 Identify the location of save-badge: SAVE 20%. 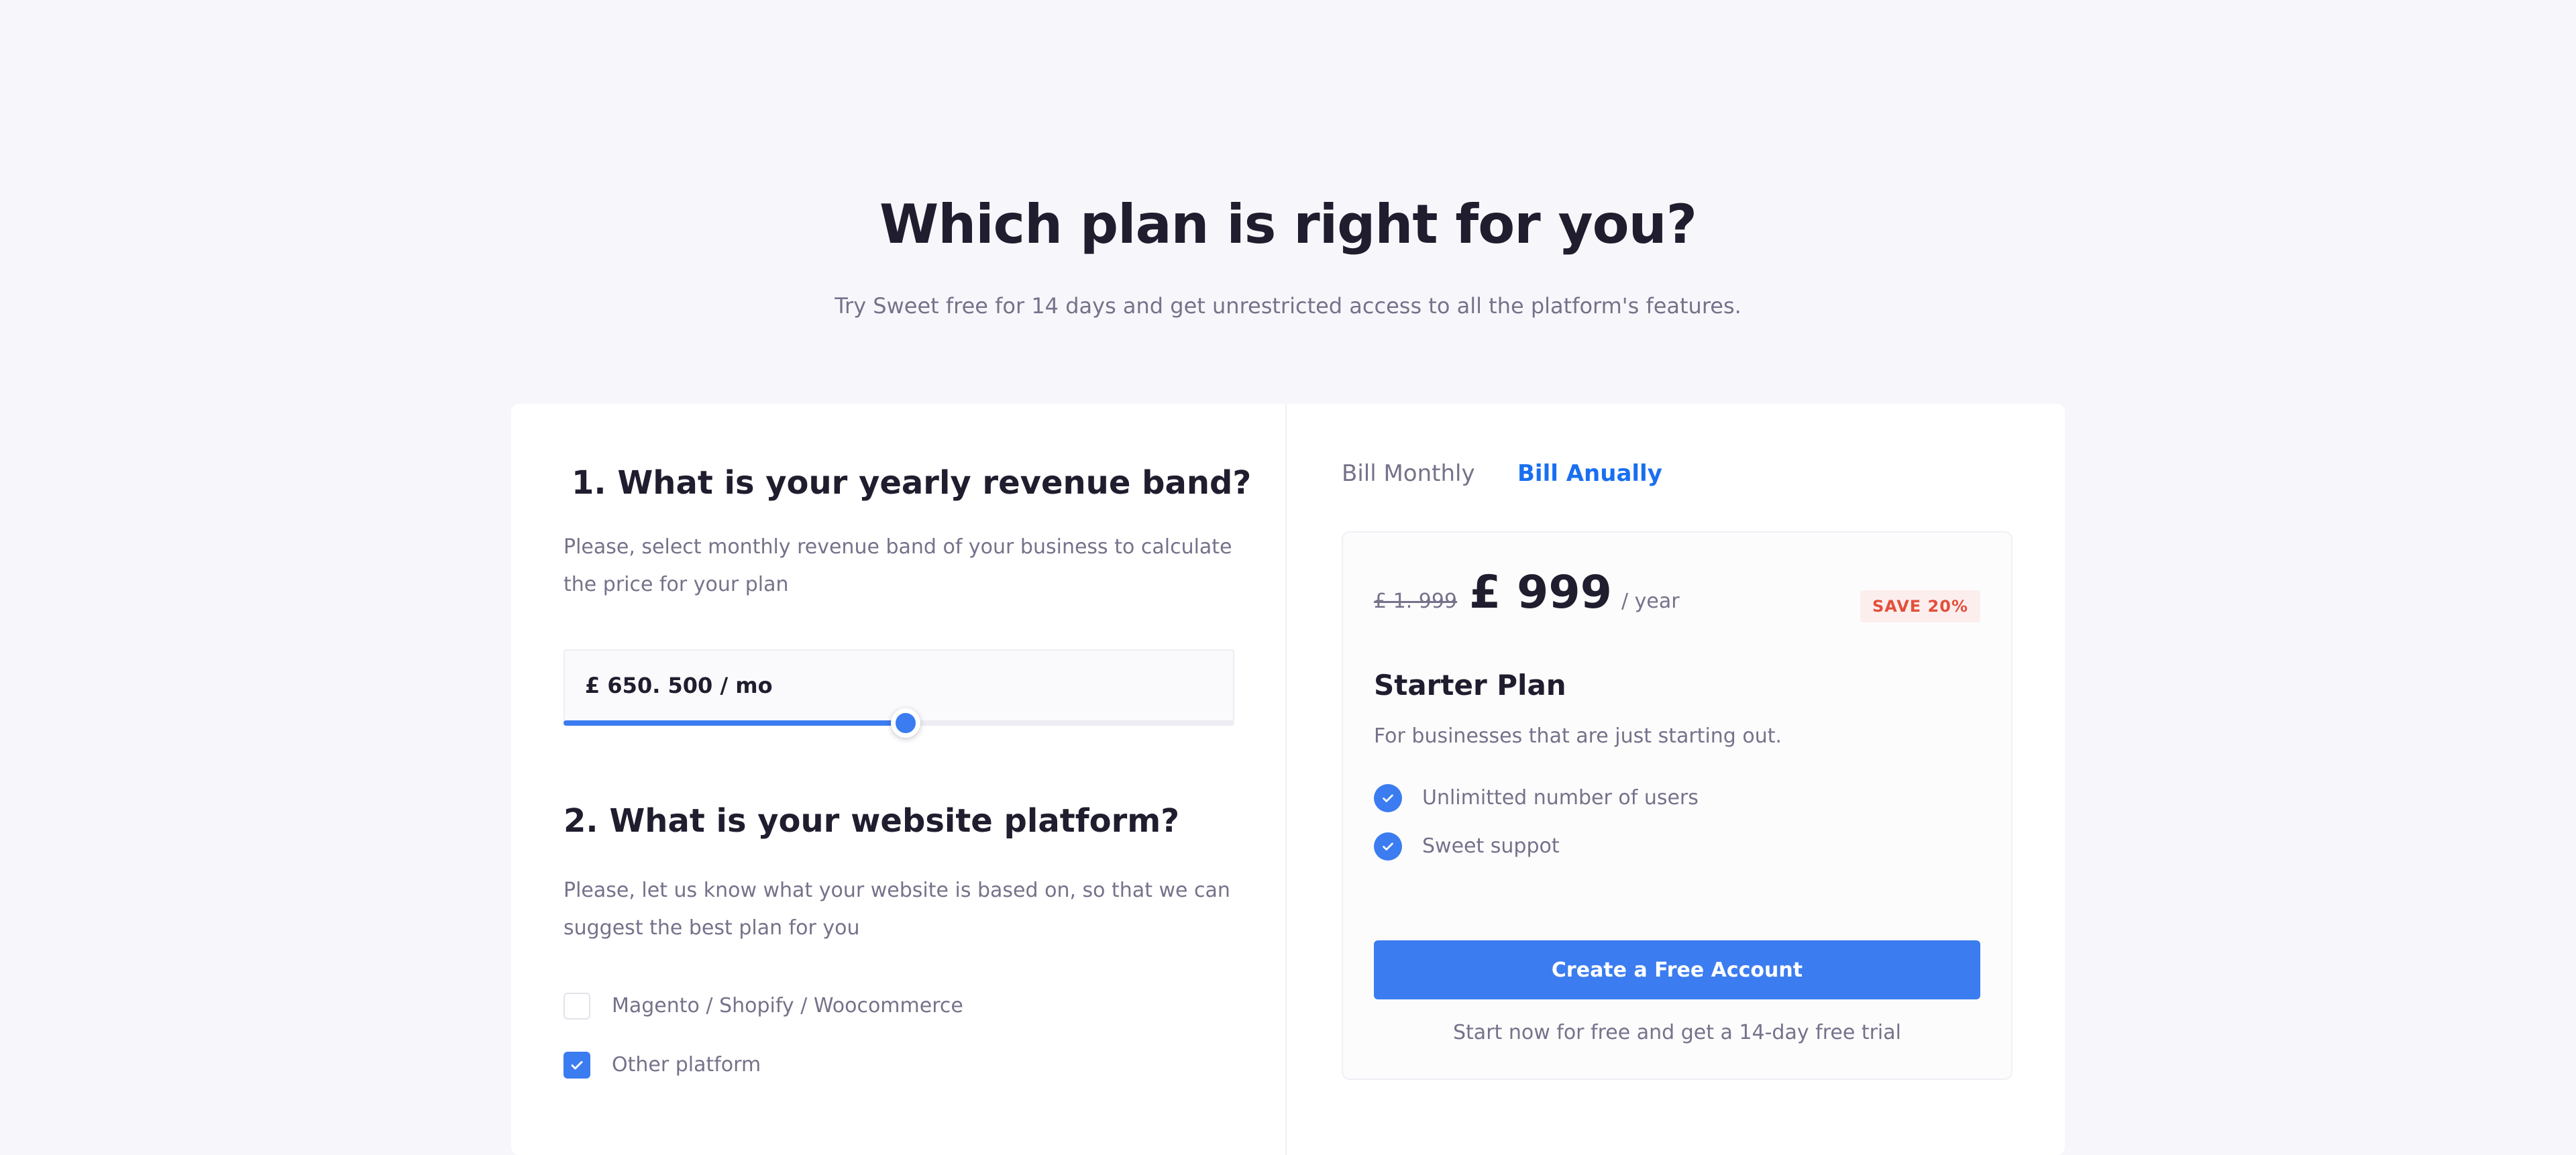
(1920, 606).